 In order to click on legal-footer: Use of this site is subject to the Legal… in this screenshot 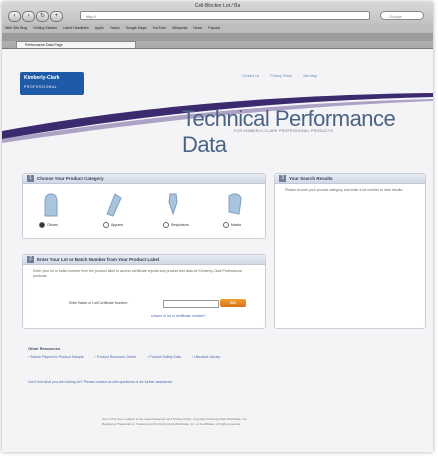, I will do `click(267, 422)`.